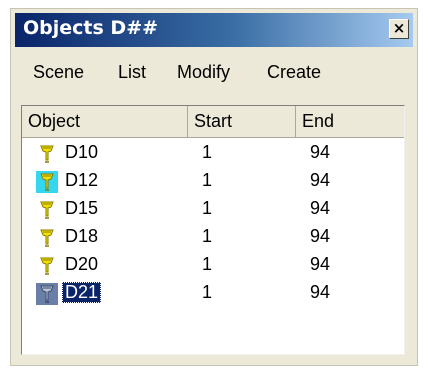 Image resolution: width=428 pixels, height=374 pixels. I want to click on window-title: Objects D##, so click(91, 28).